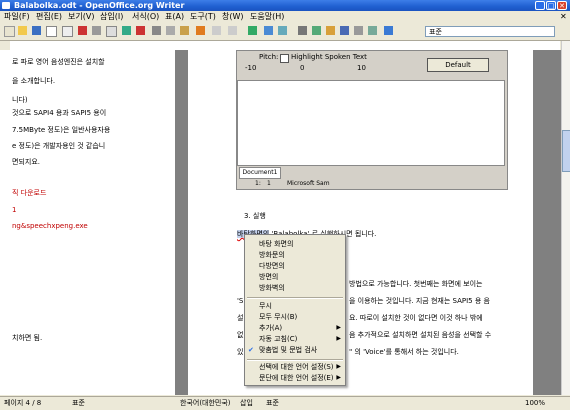  Describe the element at coordinates (295, 328) in the screenshot. I see `add-to-dictionary-item: 추가(A) ▶` at that location.